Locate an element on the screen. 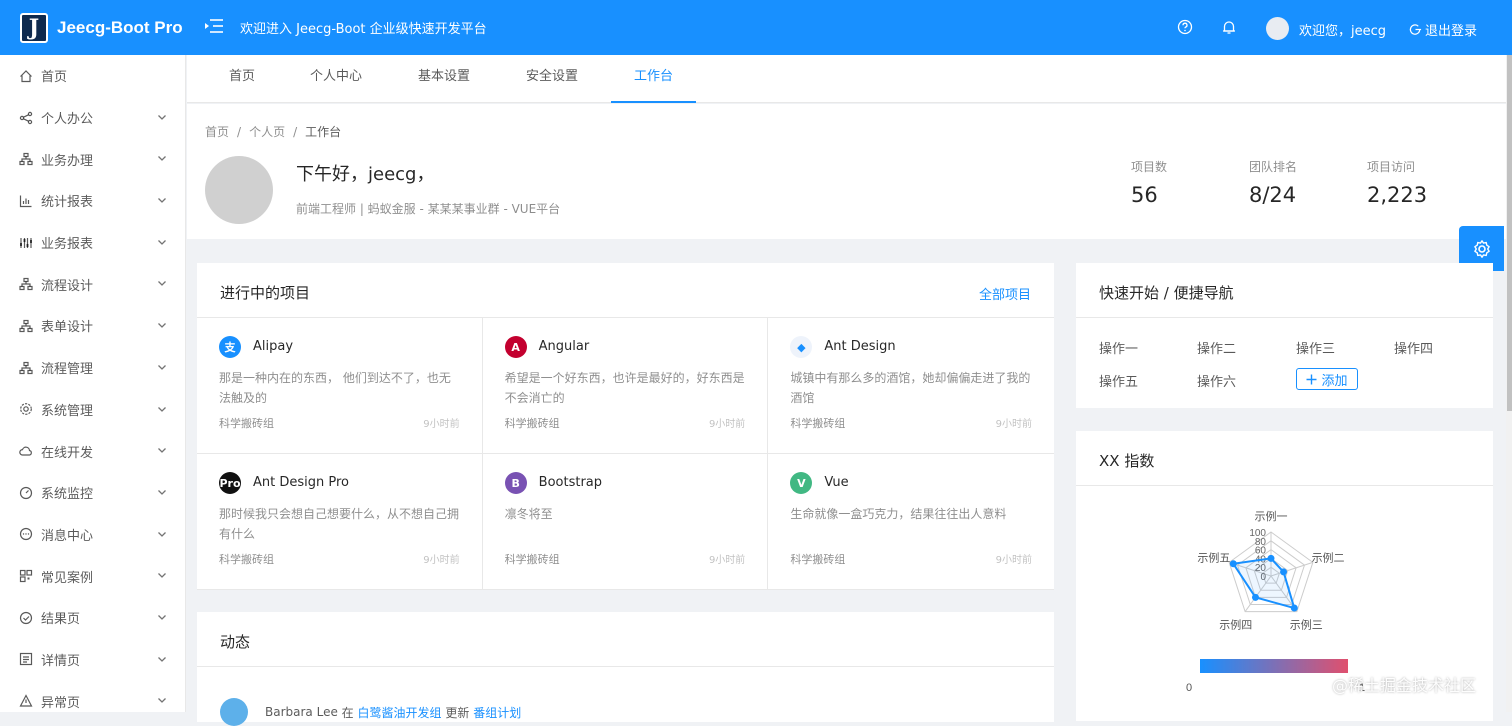  project-name: Ant Design is located at coordinates (859, 346).